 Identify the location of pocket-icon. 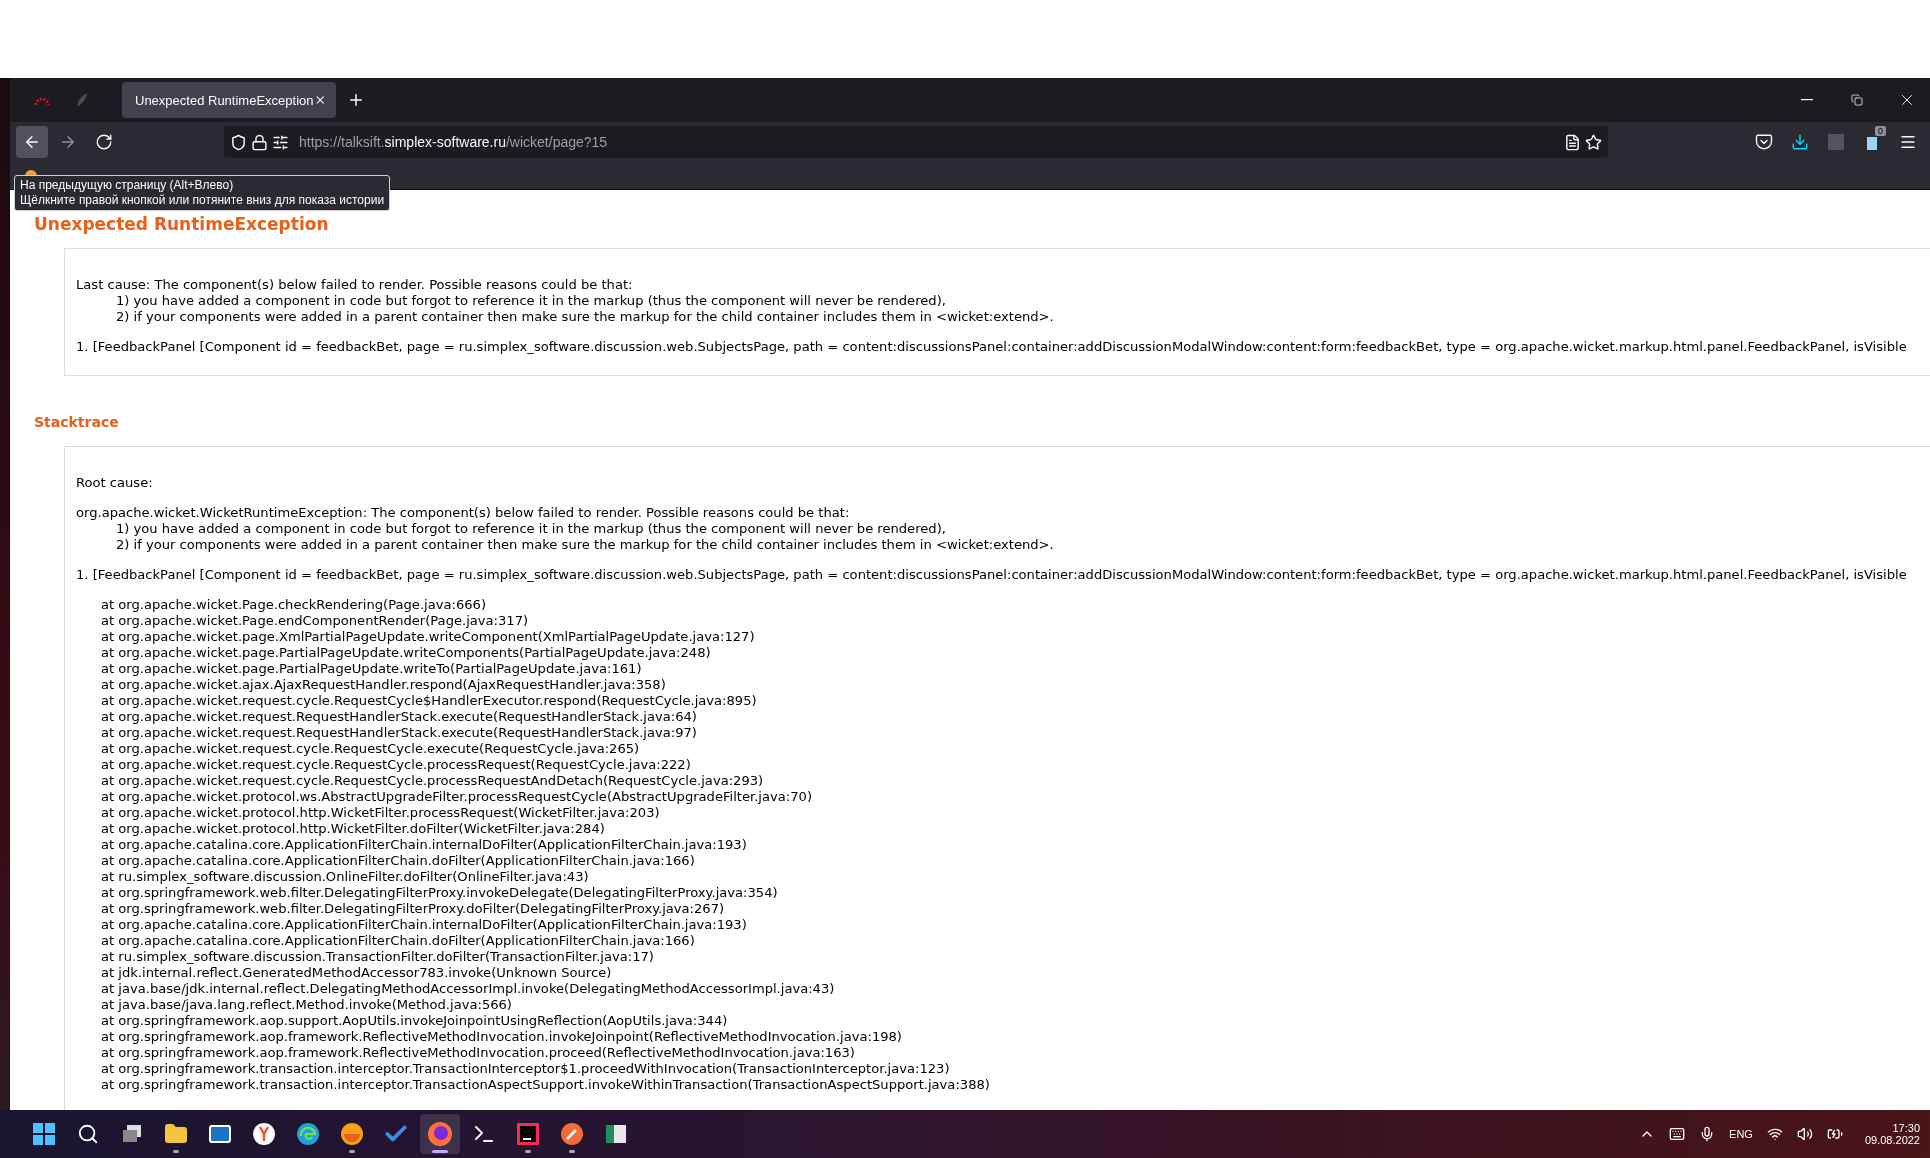
(1764, 142).